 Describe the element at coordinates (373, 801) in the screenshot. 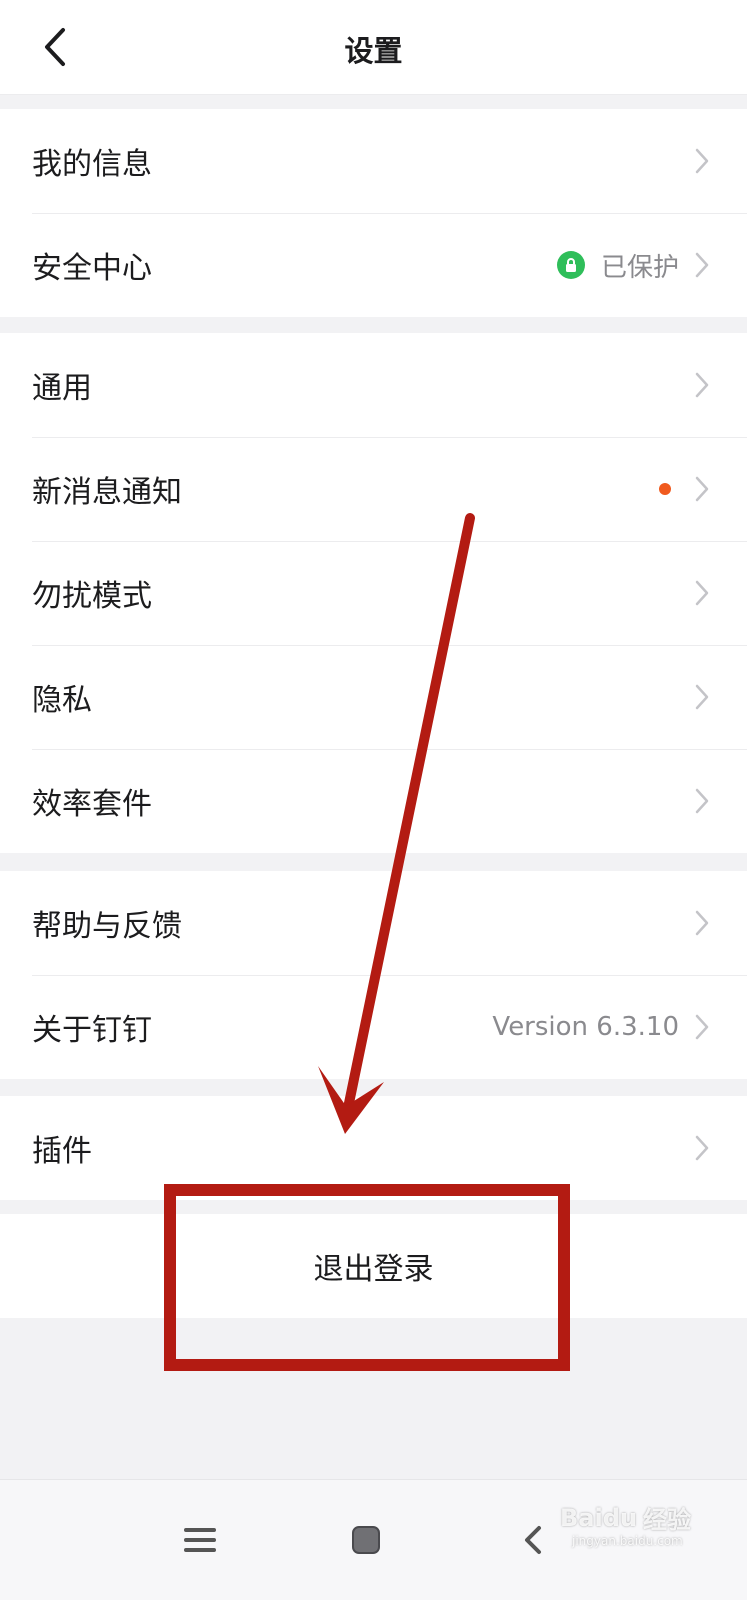

I see `row-efficiency-suite: 效率套件` at that location.